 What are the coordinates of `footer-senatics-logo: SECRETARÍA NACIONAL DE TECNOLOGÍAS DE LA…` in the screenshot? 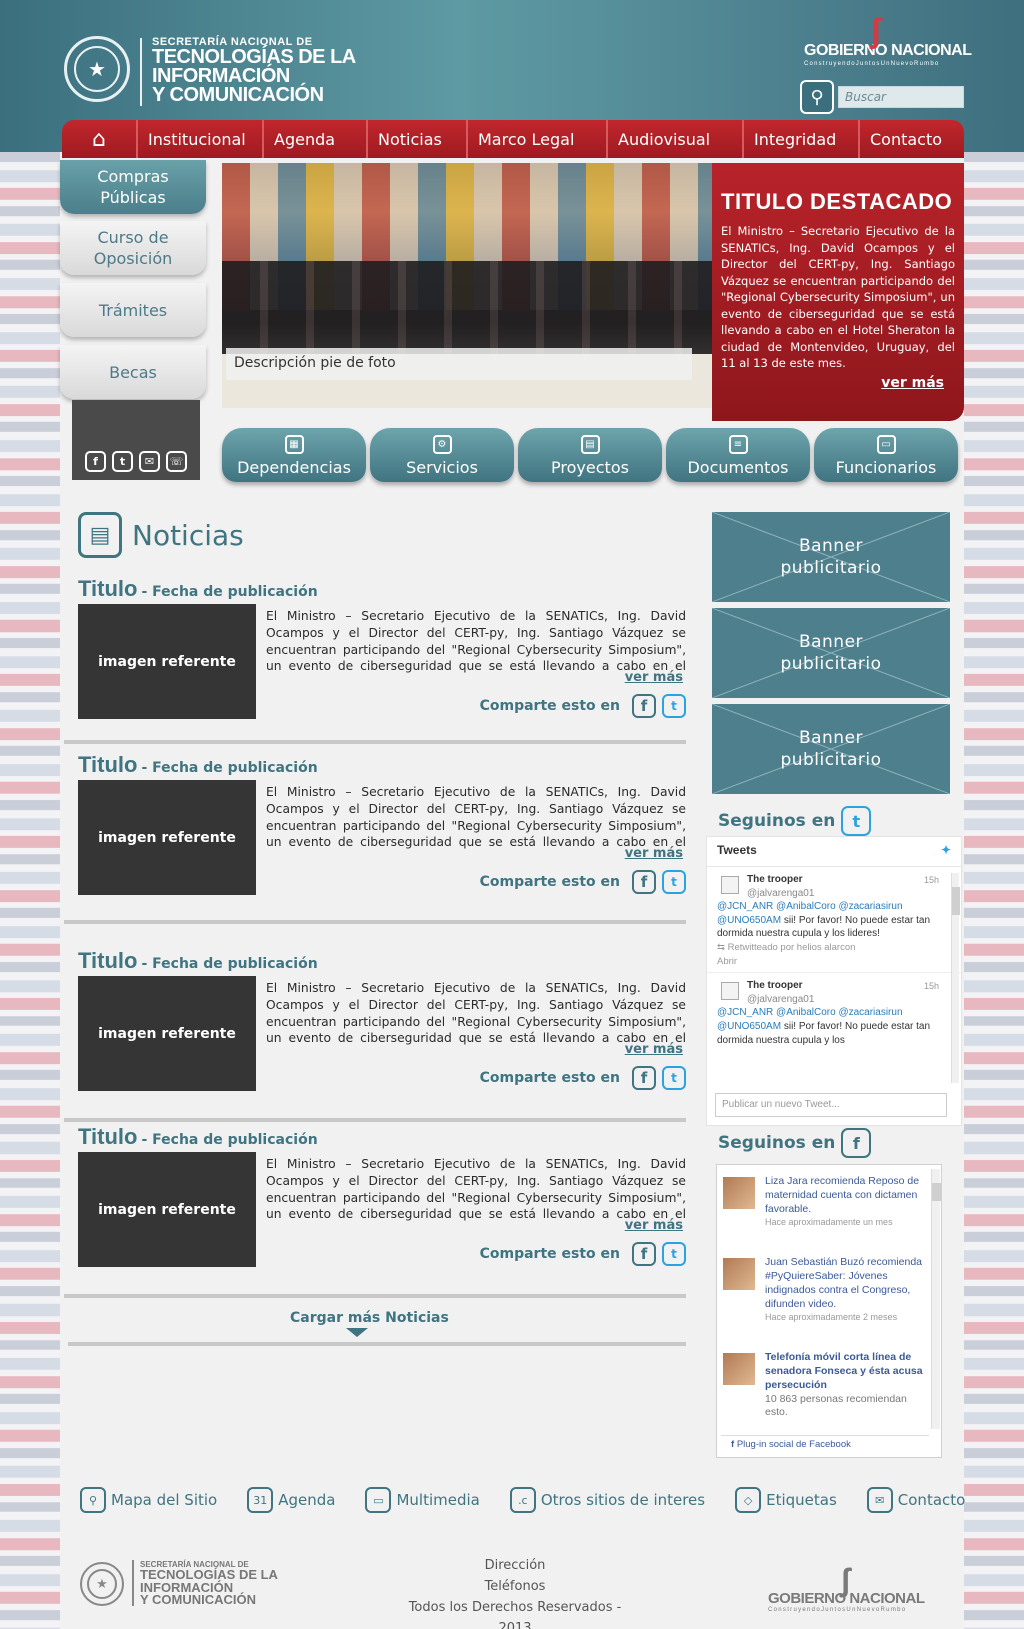 It's located at (209, 1583).